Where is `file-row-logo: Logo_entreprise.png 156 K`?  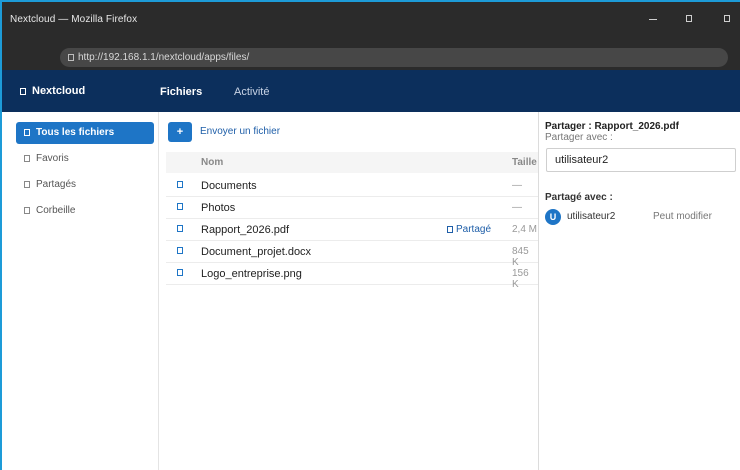 file-row-logo: Logo_entreprise.png 156 K is located at coordinates (352, 276).